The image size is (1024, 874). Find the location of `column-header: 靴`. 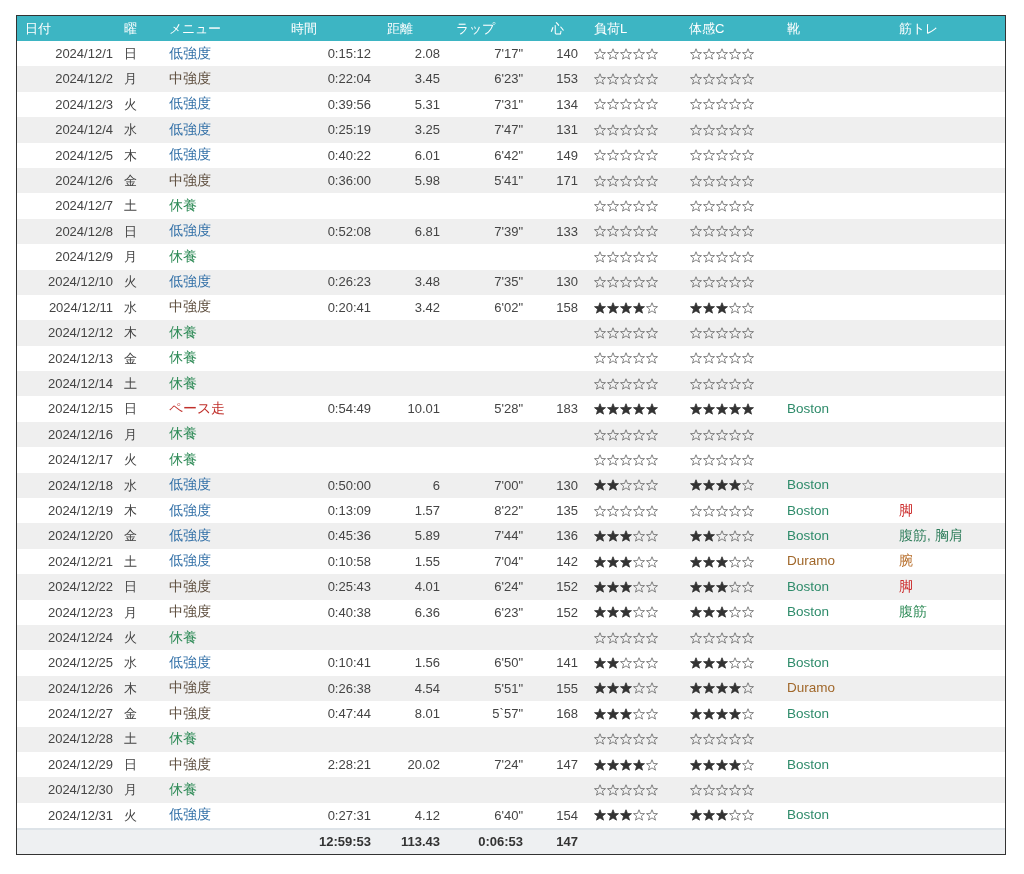

column-header: 靴 is located at coordinates (793, 28).